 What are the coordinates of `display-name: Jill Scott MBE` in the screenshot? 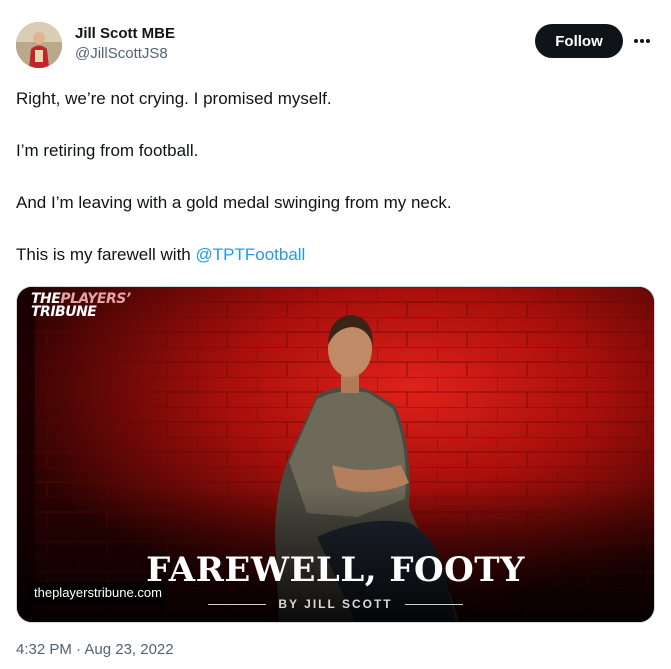 It's located at (125, 34).